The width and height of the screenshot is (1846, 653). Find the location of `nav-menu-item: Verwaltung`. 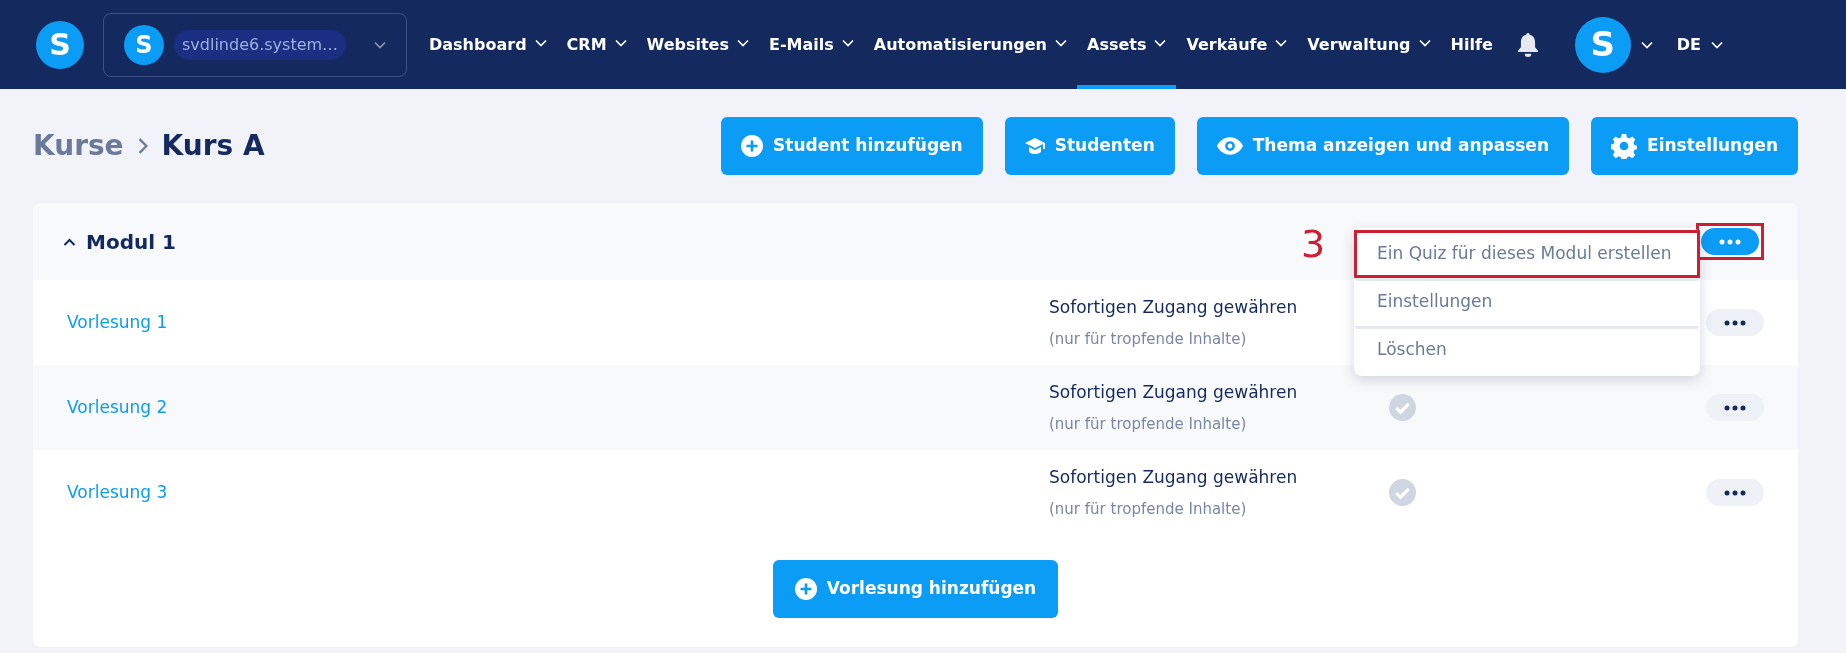

nav-menu-item: Verwaltung is located at coordinates (1369, 44).